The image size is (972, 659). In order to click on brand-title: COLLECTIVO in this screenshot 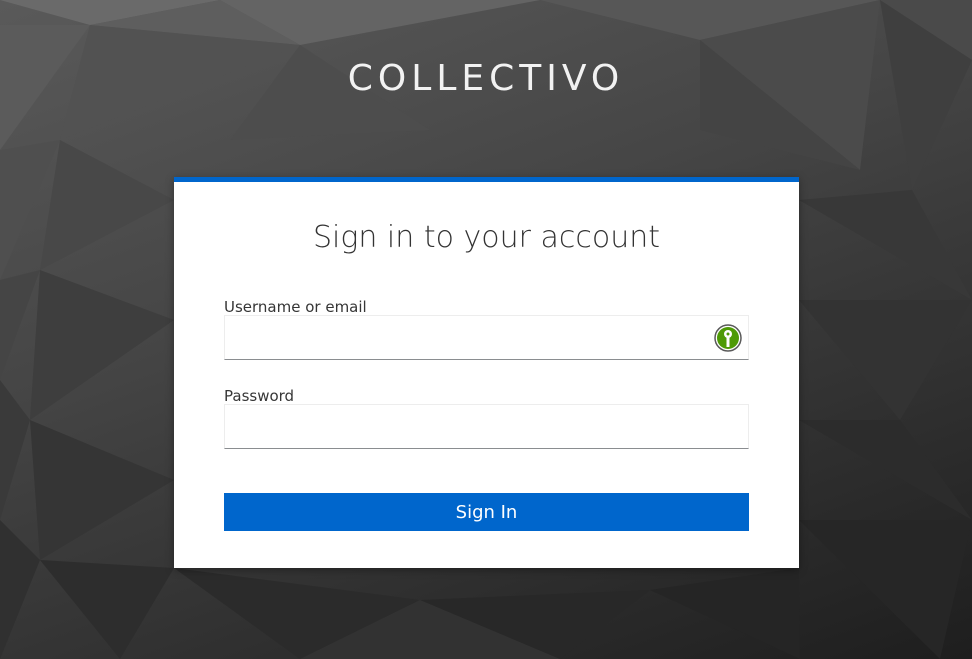, I will do `click(486, 78)`.